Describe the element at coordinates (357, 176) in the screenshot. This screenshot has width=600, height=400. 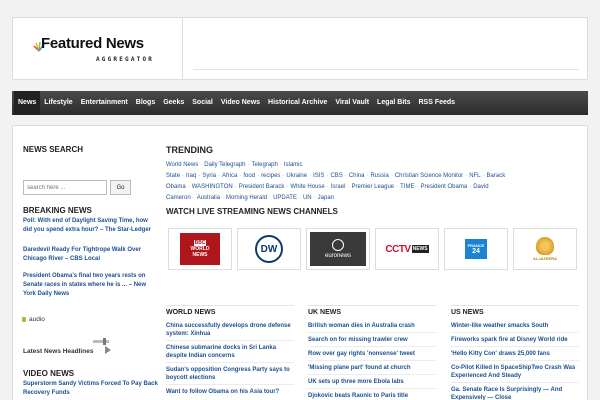
I see `trending-tag: China` at that location.